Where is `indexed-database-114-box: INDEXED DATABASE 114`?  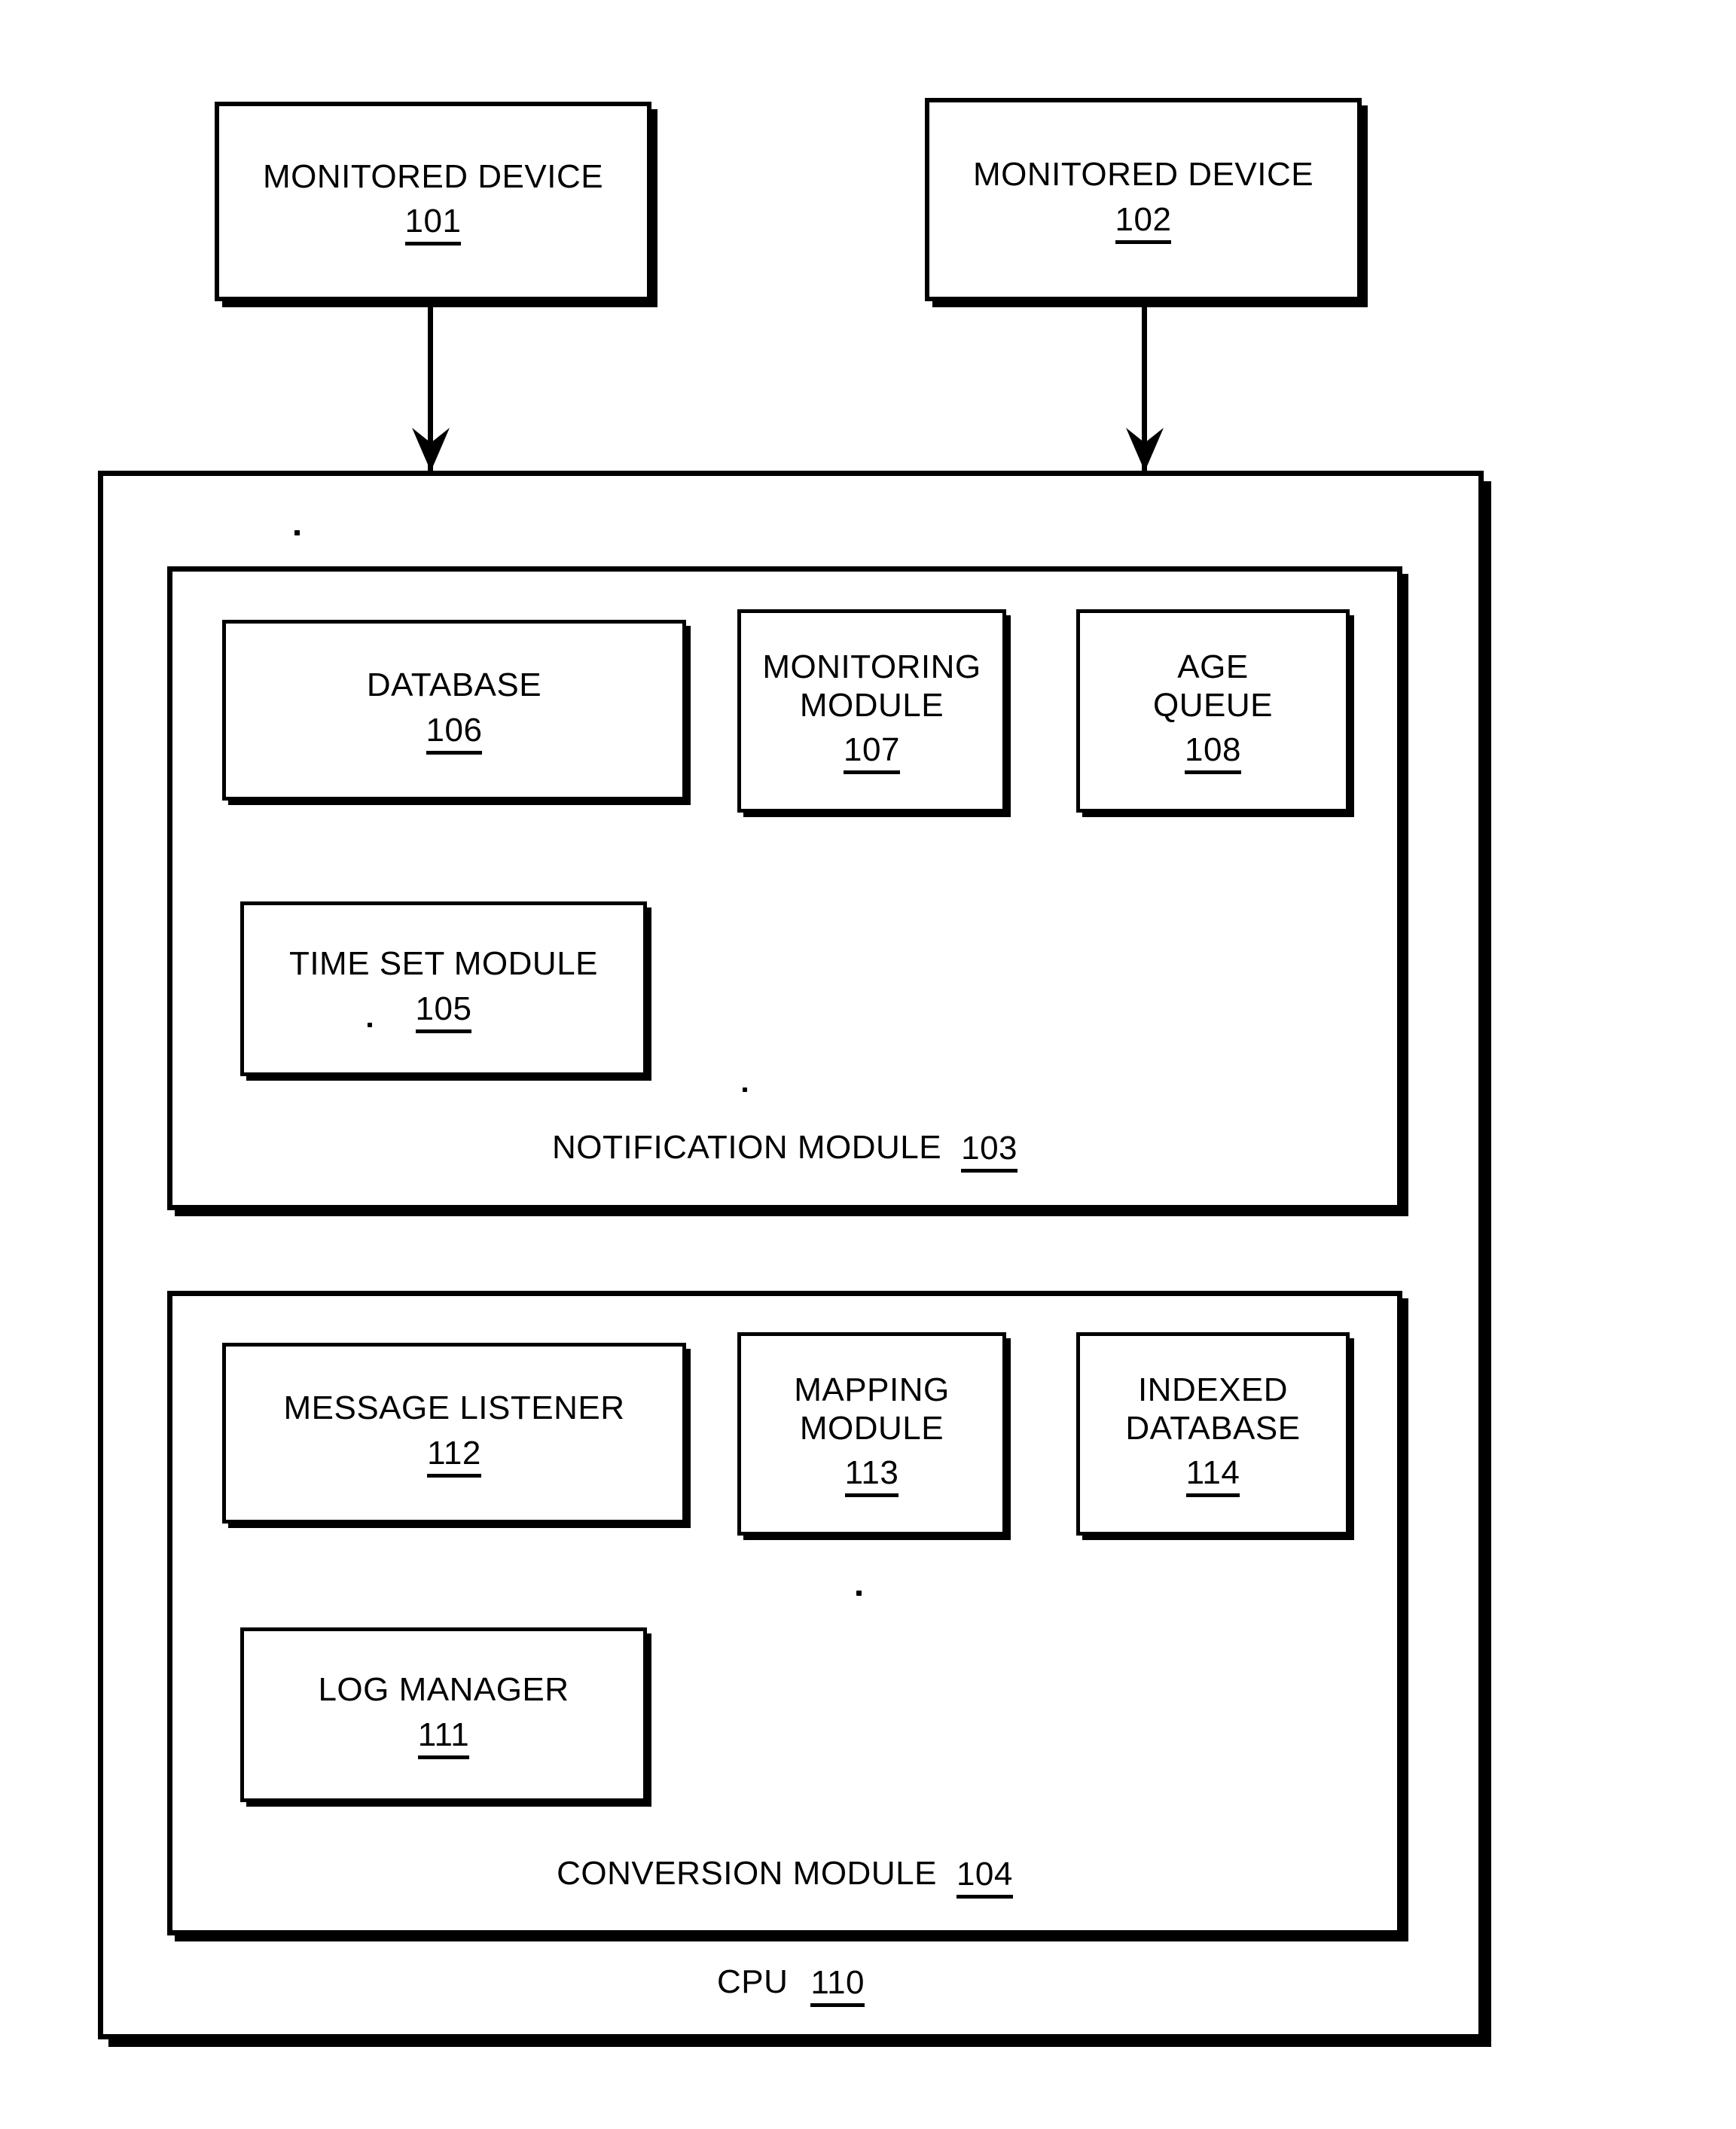
indexed-database-114-box: INDEXED DATABASE 114 is located at coordinates (1213, 1434).